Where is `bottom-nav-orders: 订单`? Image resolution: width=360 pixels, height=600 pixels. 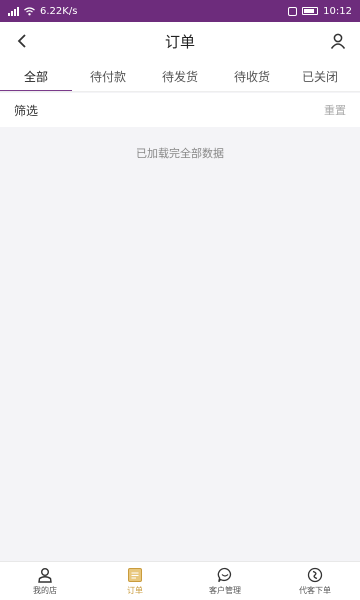
bottom-nav-orders: 订单 is located at coordinates (135, 581).